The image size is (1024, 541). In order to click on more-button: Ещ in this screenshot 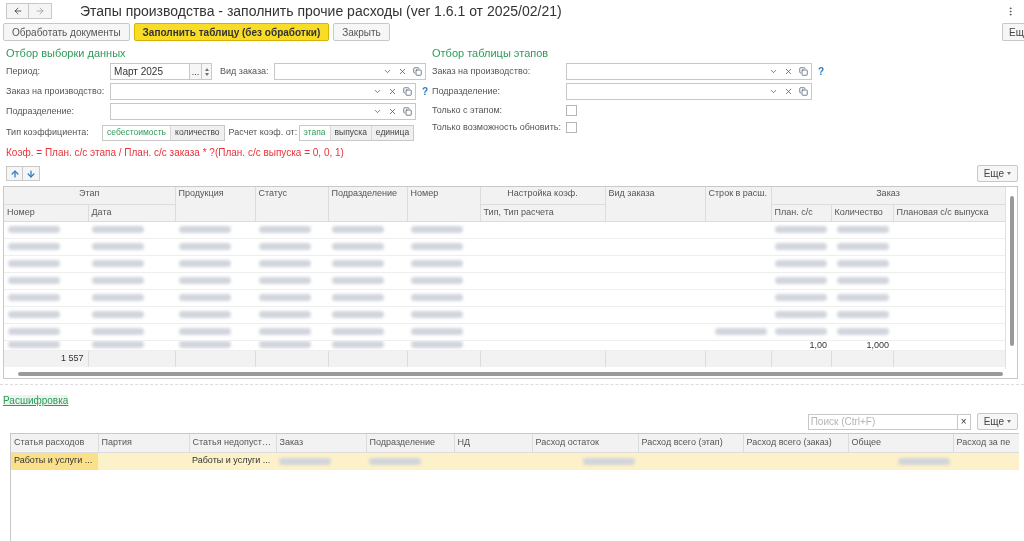, I will do `click(1013, 32)`.